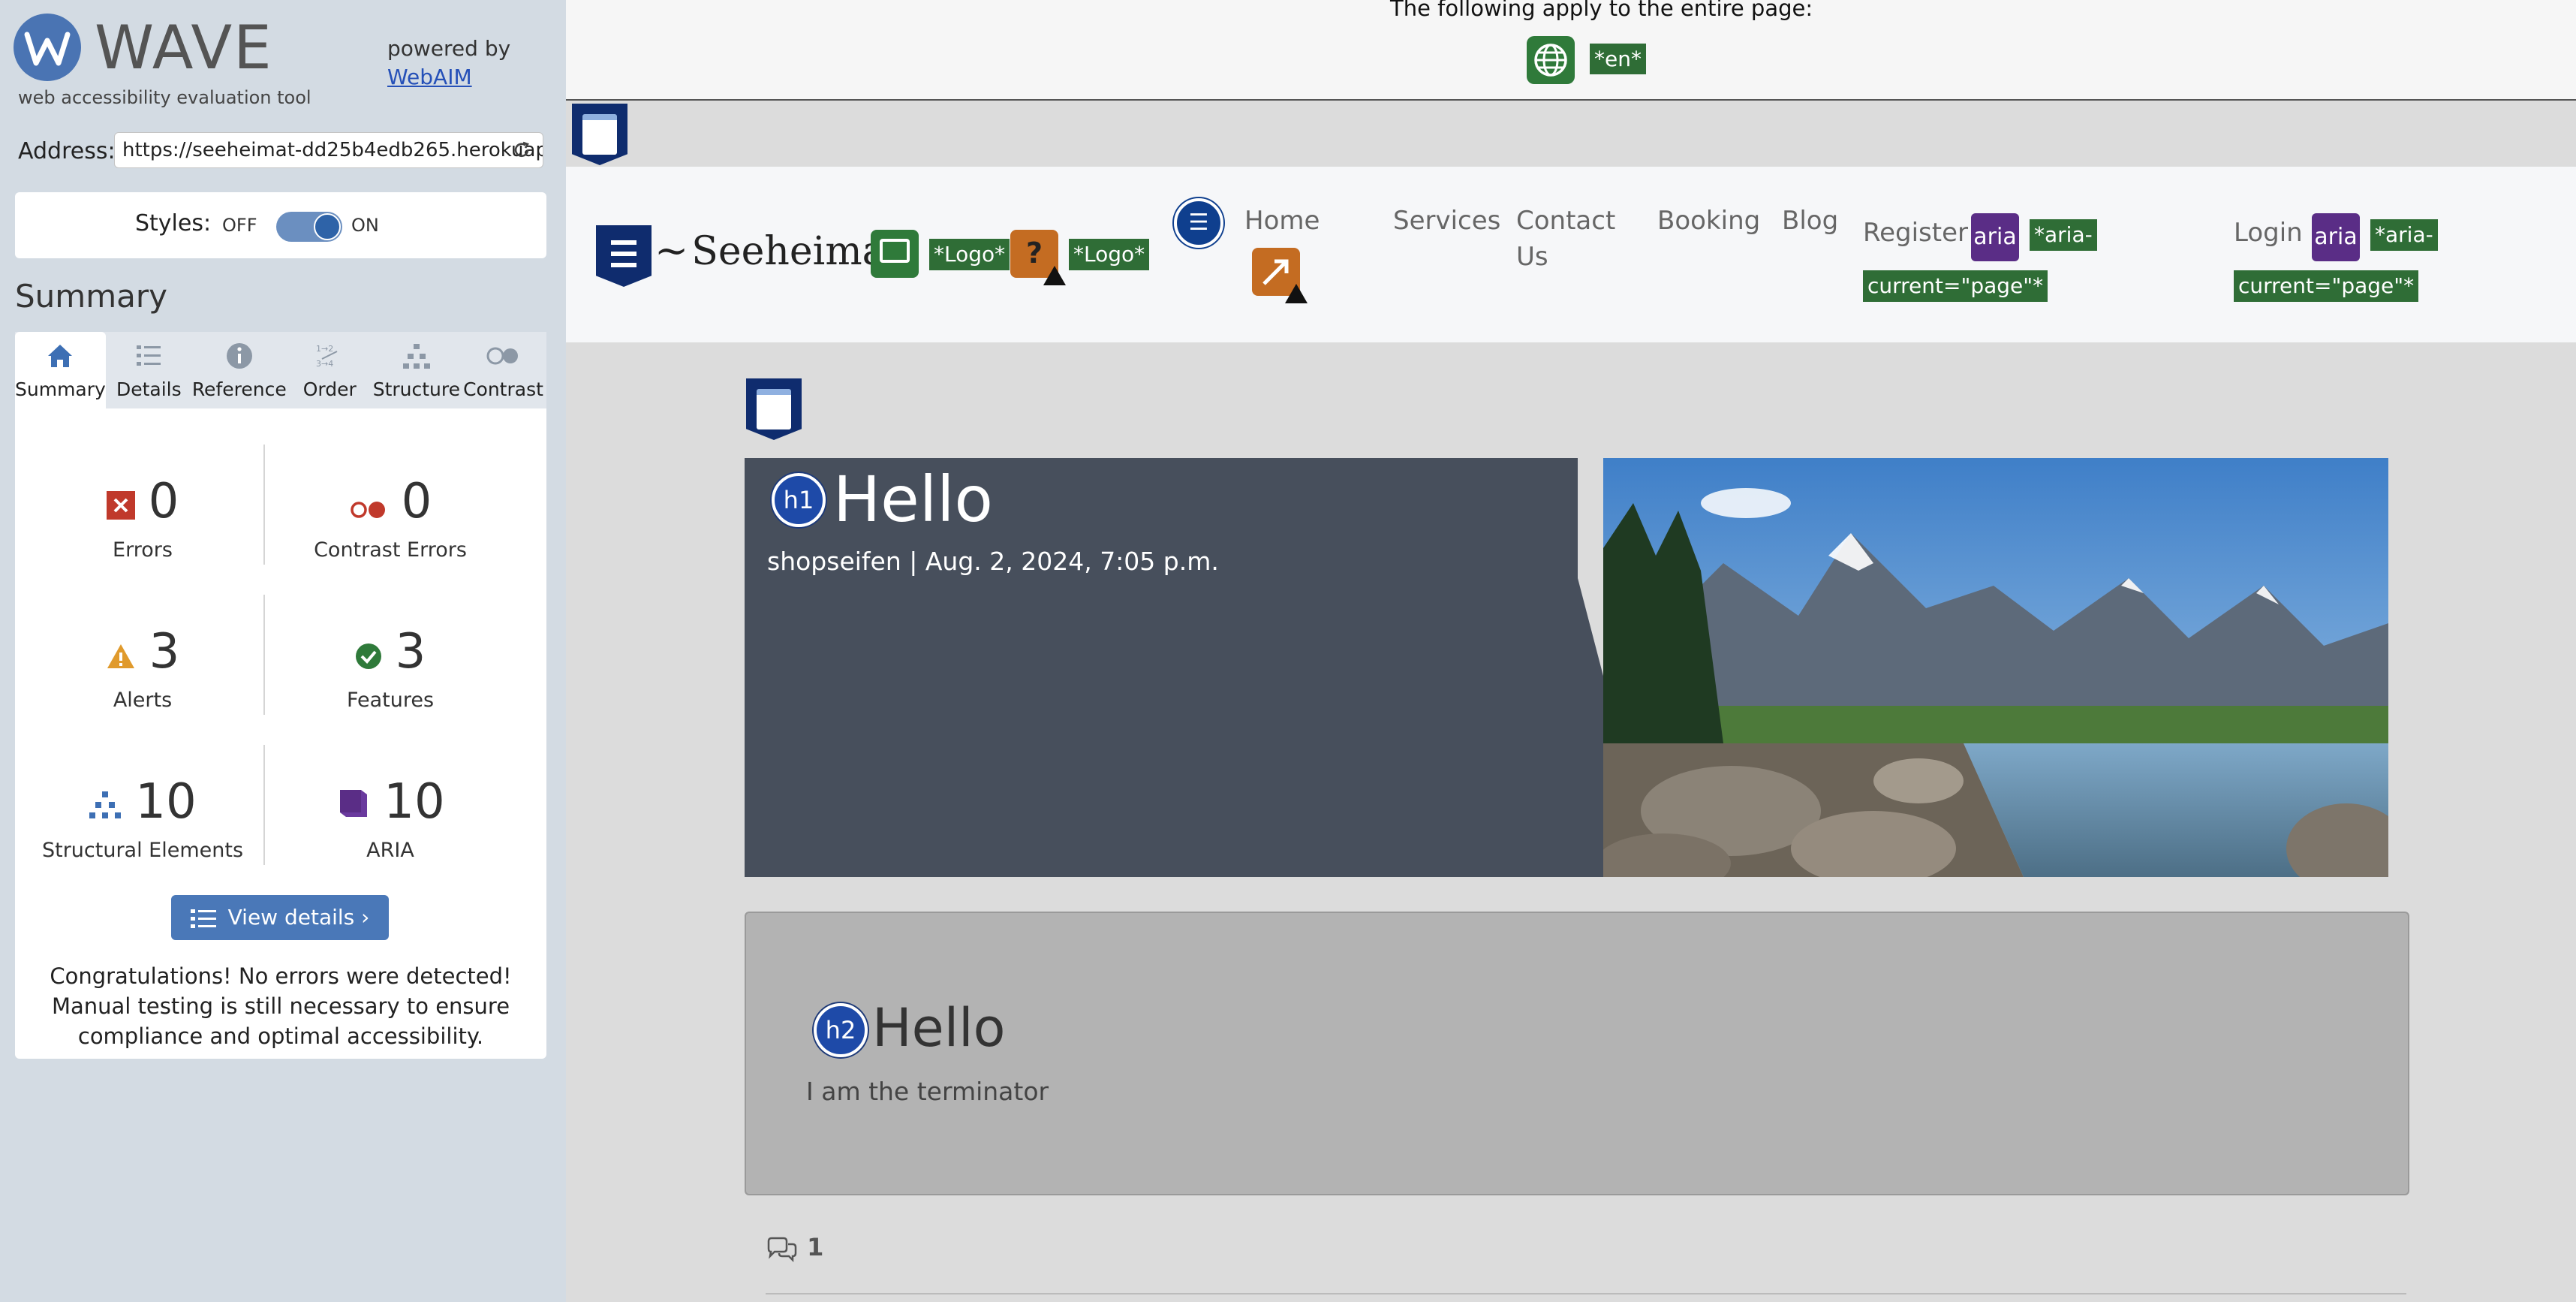 The width and height of the screenshot is (2576, 1302). I want to click on stat-aria: 10 ARIA, so click(390, 817).